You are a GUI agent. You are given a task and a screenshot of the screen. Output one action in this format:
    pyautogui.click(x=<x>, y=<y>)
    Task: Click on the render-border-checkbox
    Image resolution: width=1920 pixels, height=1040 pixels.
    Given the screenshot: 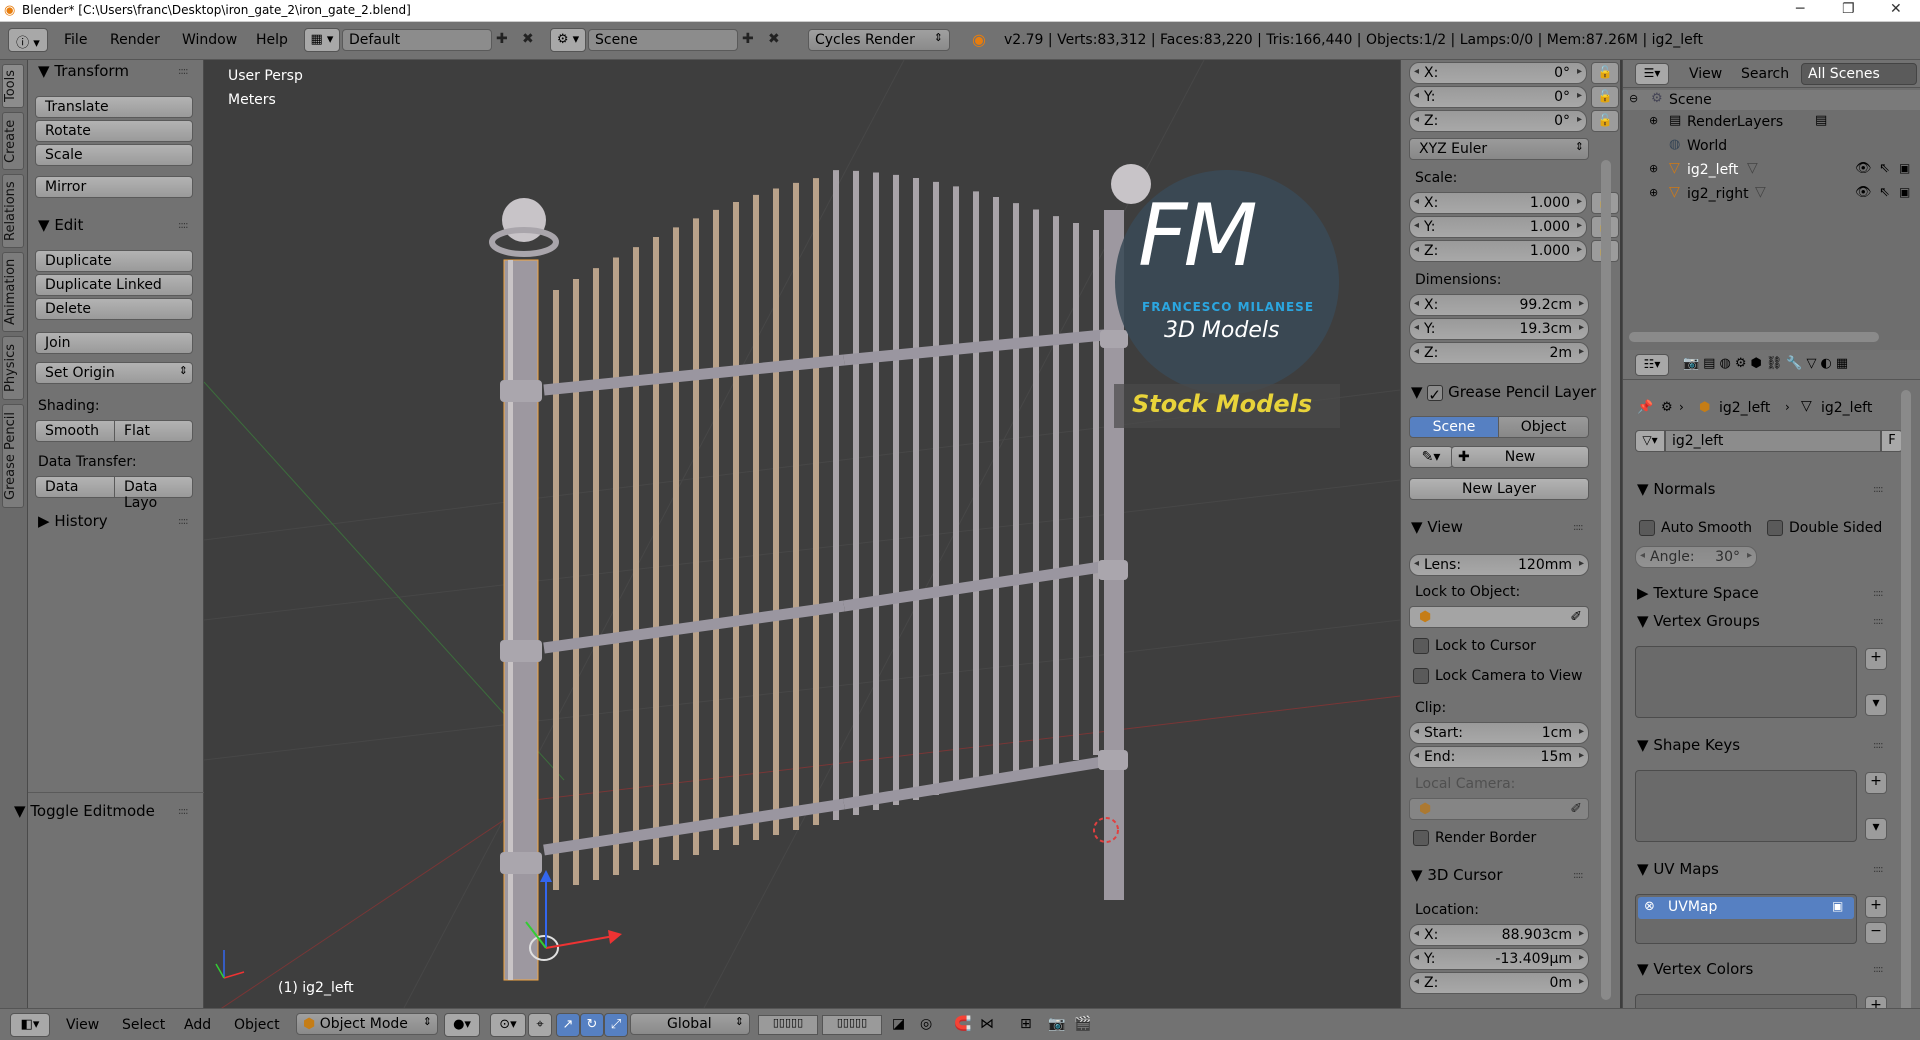 What is the action you would take?
    pyautogui.click(x=1421, y=838)
    